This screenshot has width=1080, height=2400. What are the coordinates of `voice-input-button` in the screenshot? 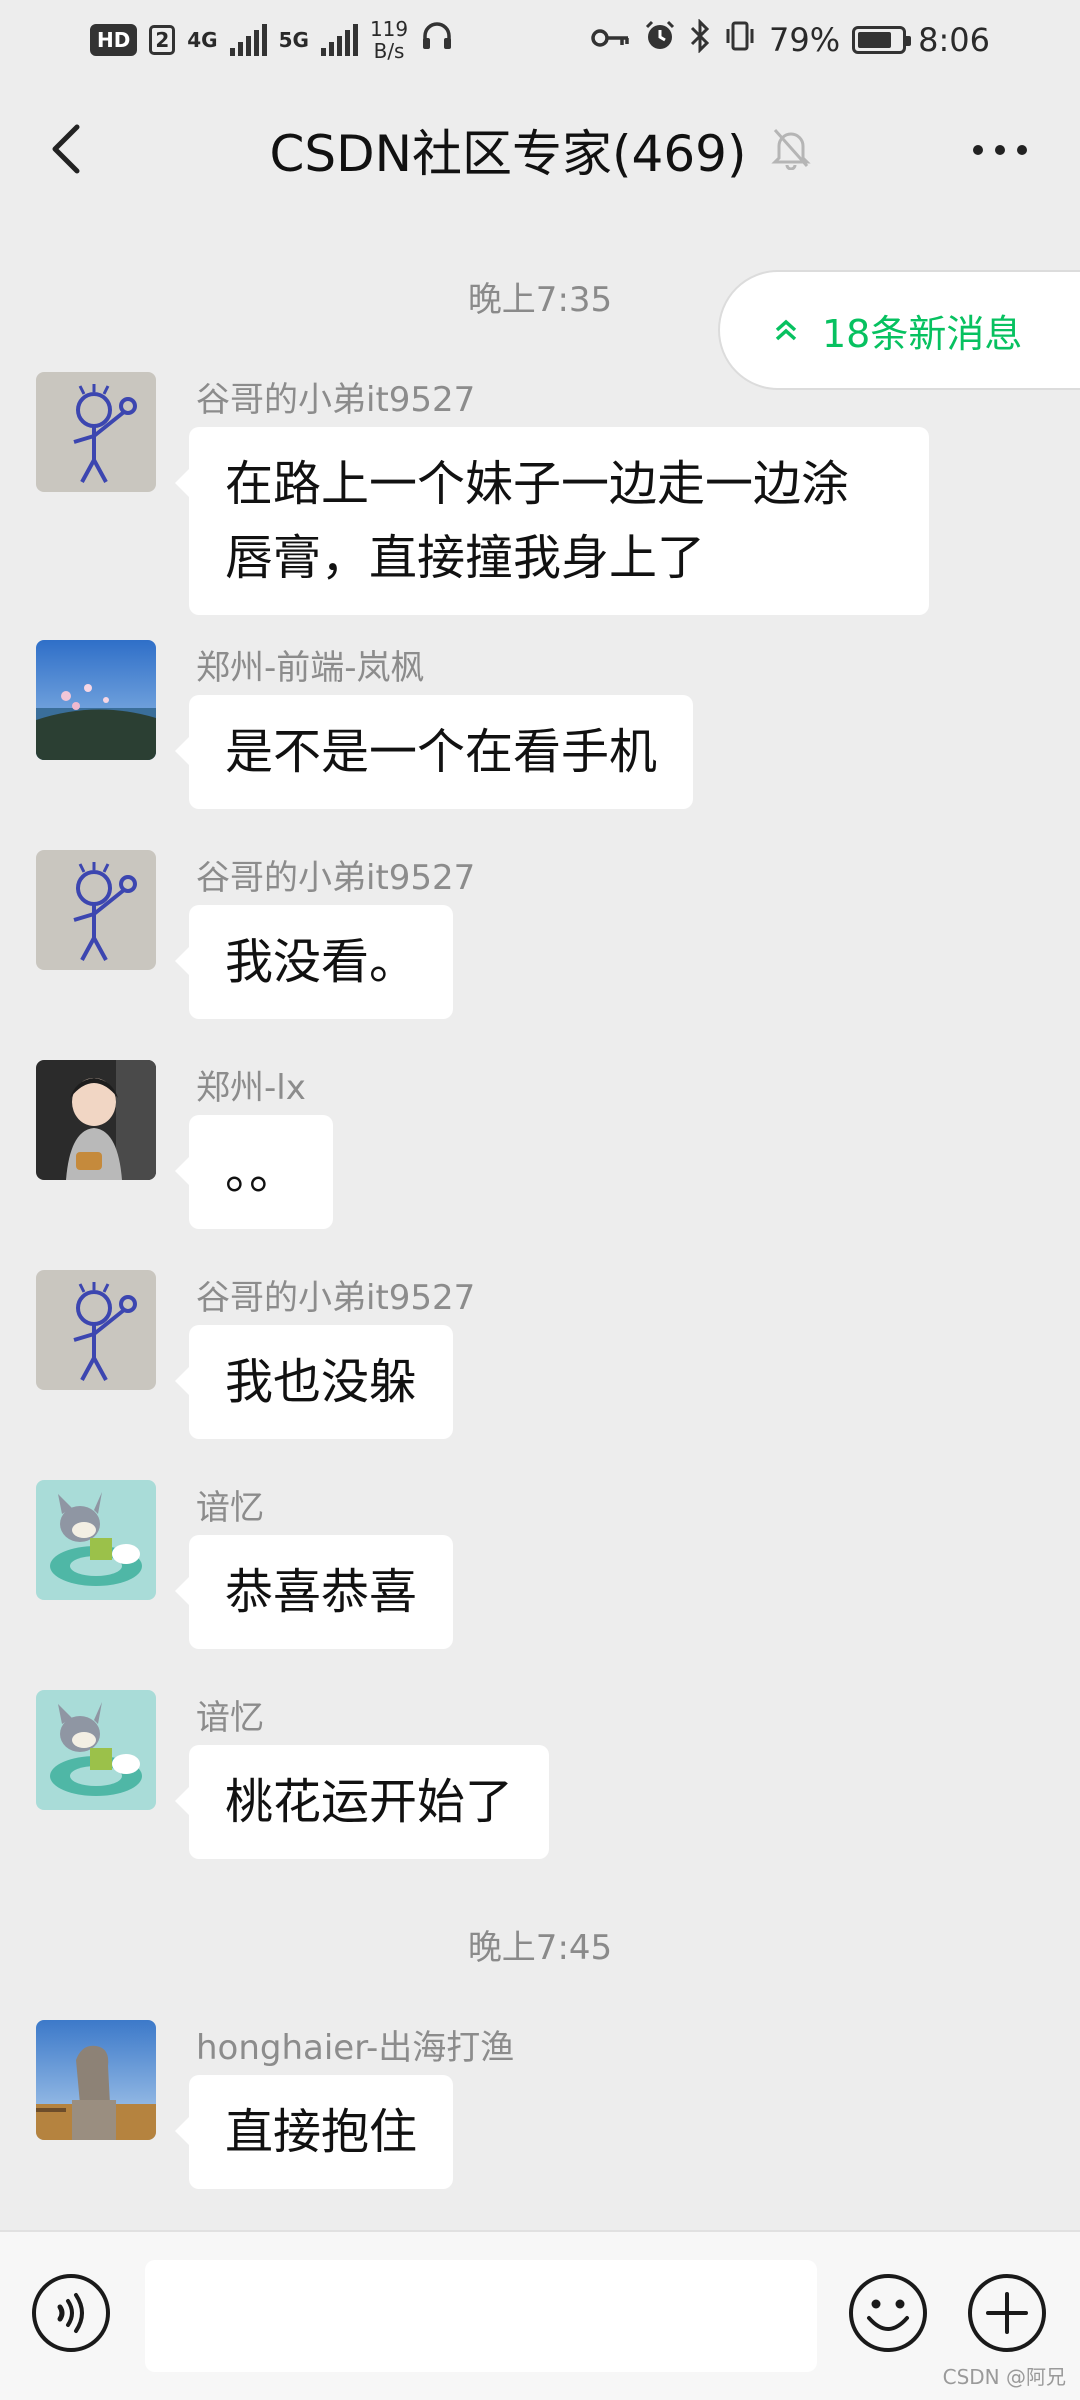 It's located at (71, 2313).